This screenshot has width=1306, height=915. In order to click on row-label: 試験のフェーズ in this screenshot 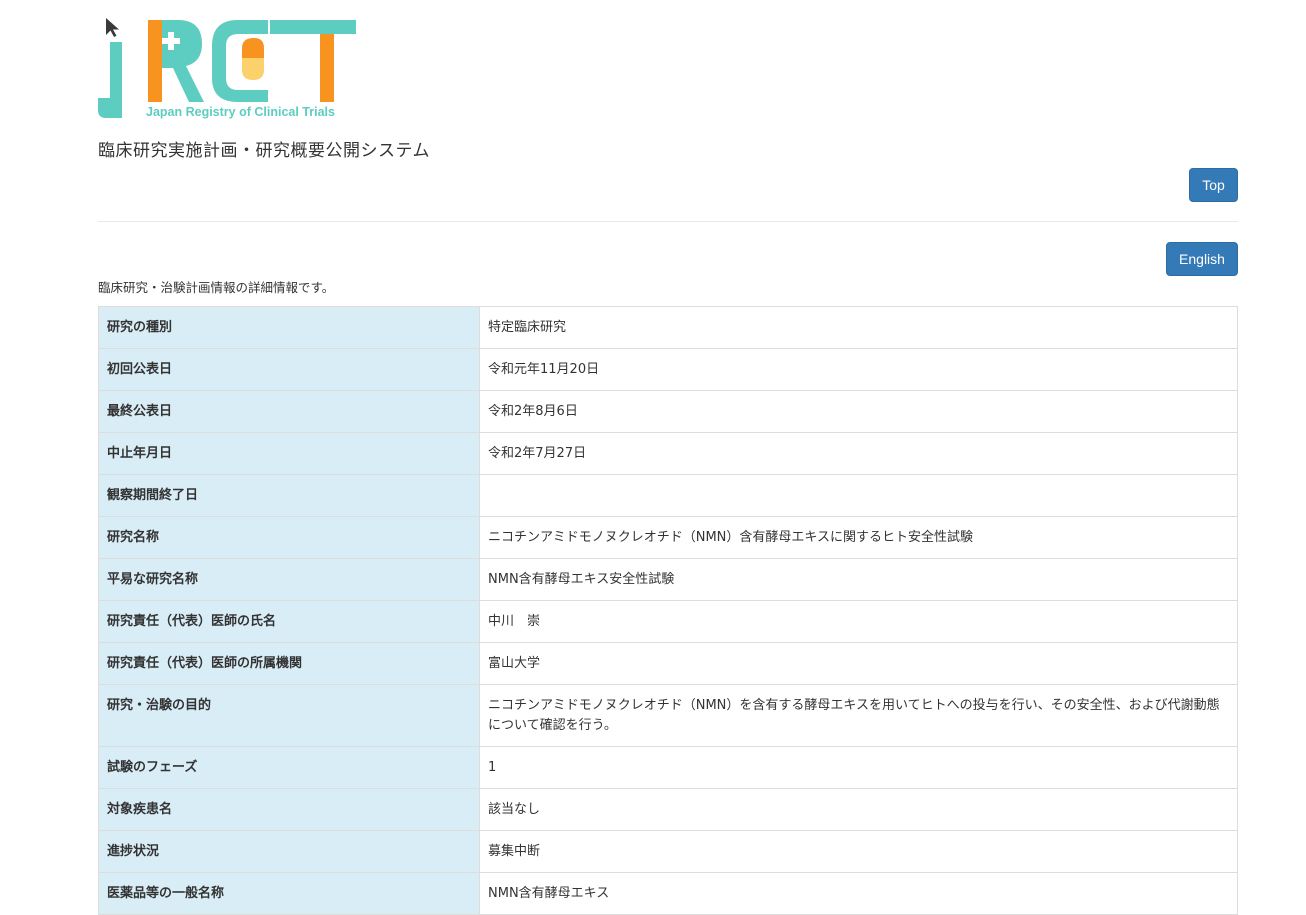, I will do `click(289, 767)`.